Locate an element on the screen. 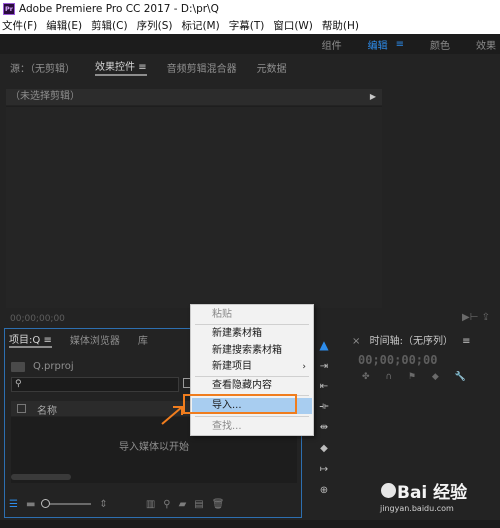 This screenshot has height=528, width=500. rolling-edit-tool-icon: ⟛ is located at coordinates (324, 407).